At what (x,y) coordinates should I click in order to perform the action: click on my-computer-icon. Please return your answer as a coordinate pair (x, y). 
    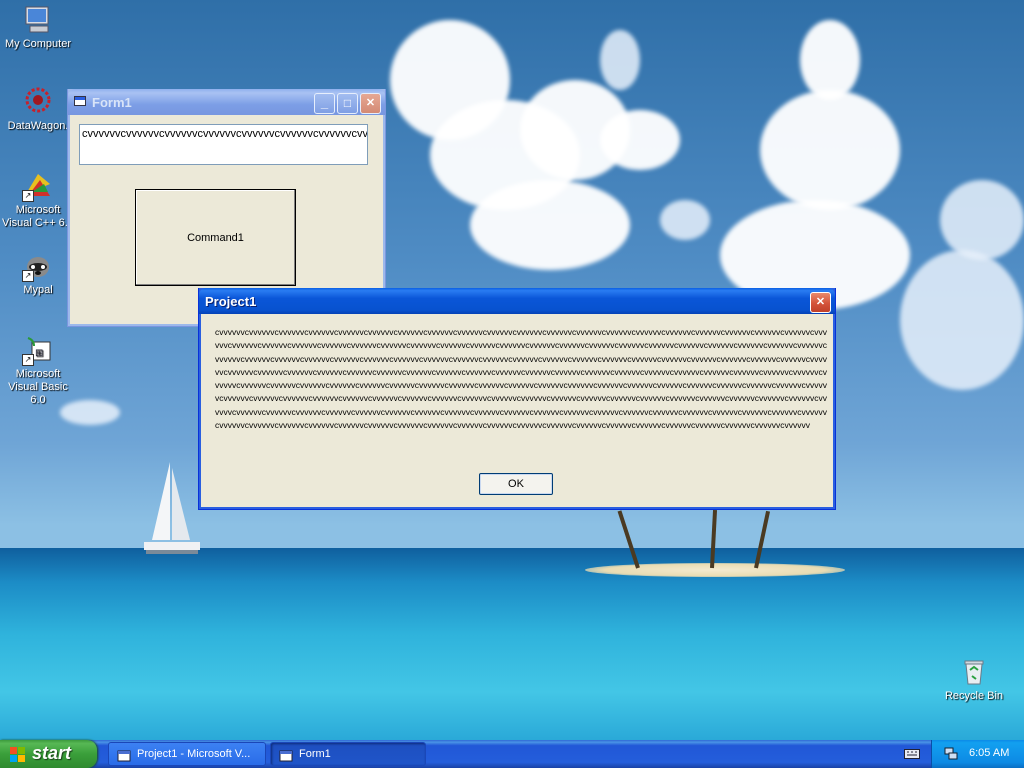
    Looking at the image, I should click on (38, 20).